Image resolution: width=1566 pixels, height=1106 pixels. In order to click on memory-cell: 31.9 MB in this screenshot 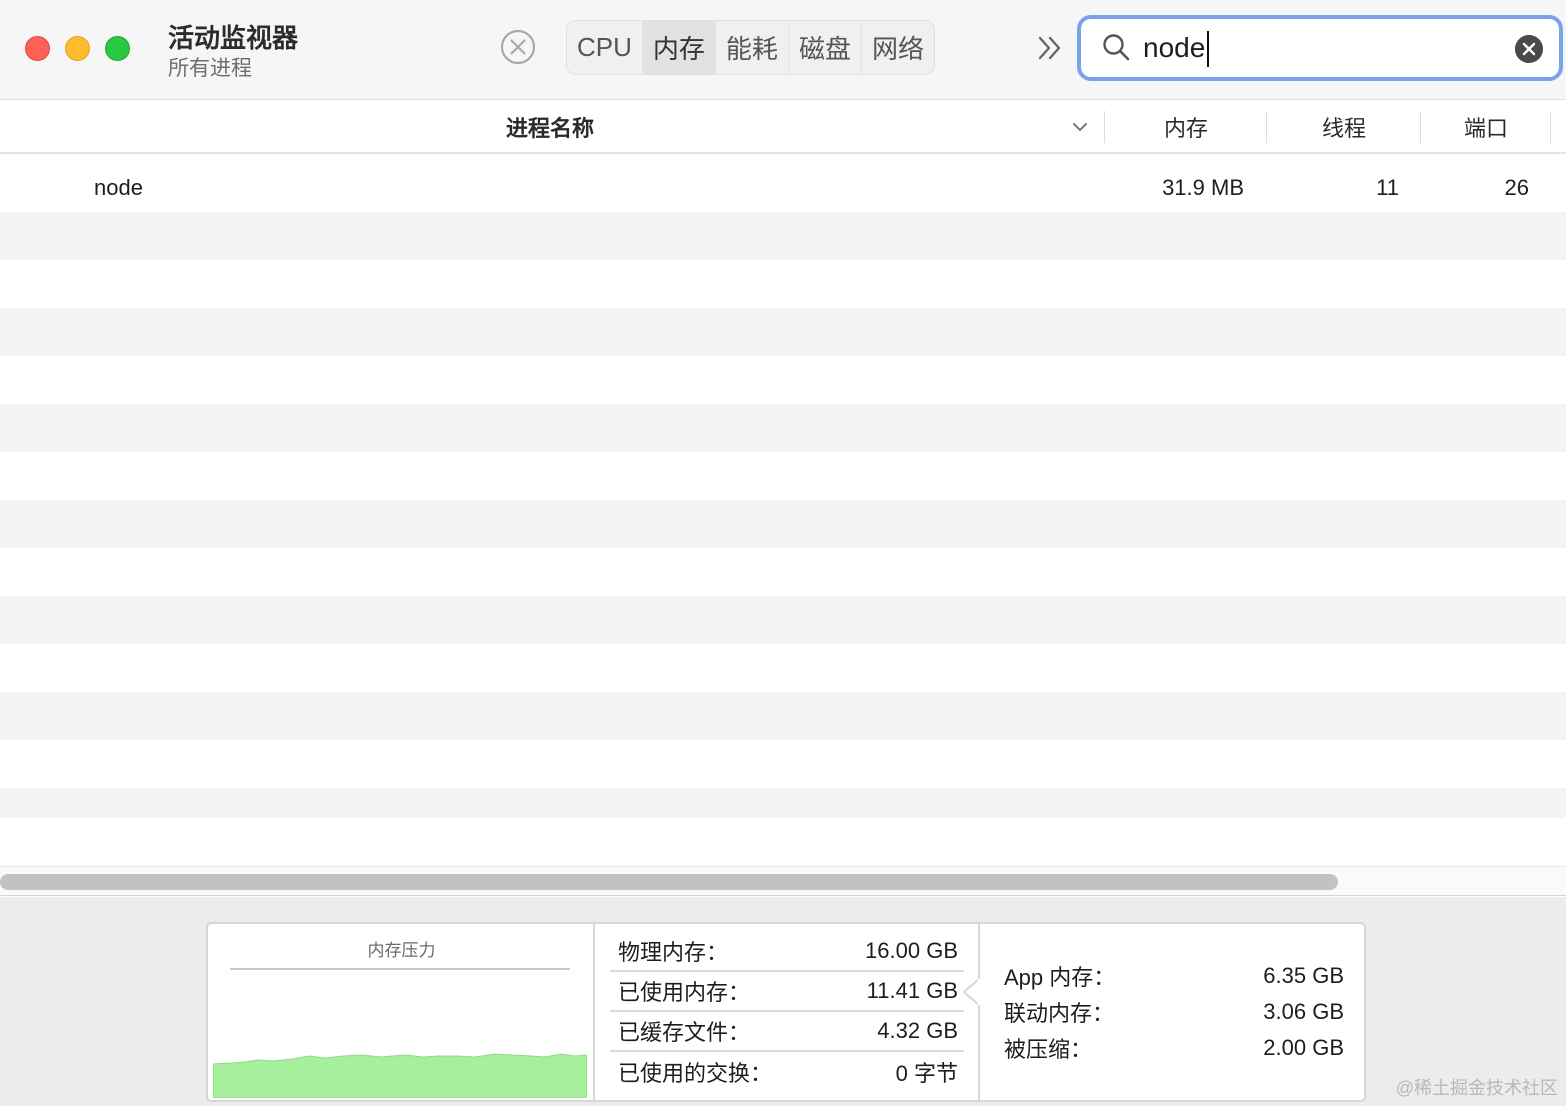, I will do `click(1203, 187)`.